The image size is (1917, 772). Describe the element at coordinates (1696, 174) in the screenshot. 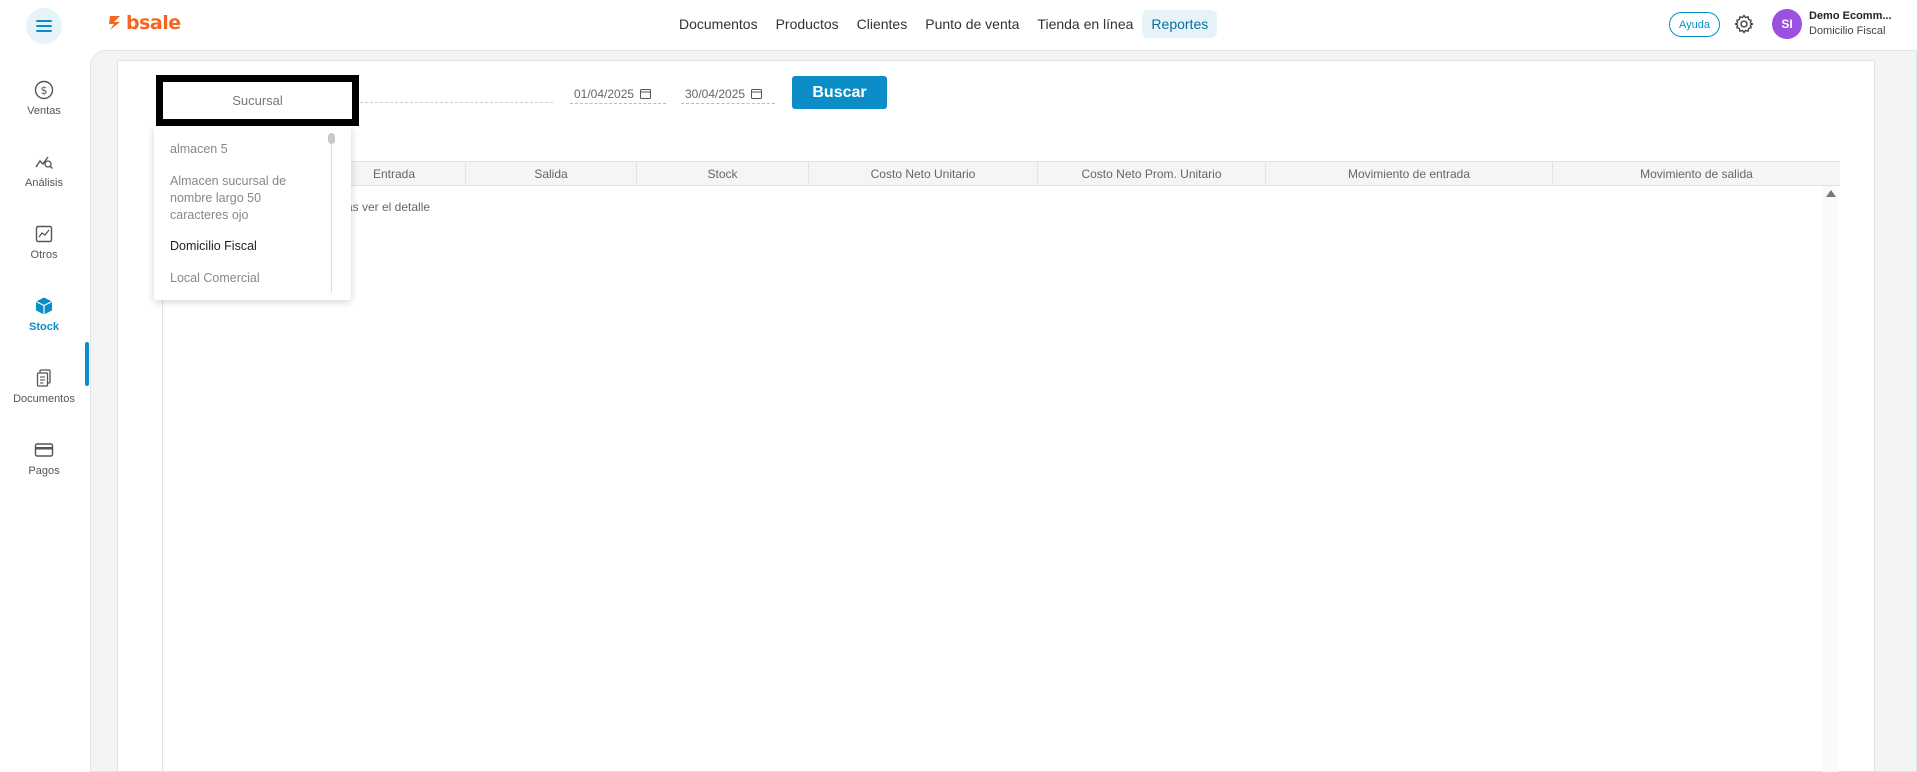

I see `column-header-movimiento-salida: Movimiento de salida` at that location.